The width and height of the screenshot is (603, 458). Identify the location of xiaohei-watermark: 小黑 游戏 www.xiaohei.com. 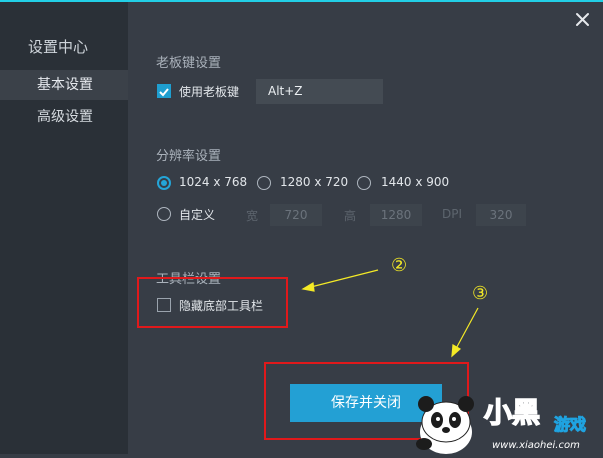
(504, 418).